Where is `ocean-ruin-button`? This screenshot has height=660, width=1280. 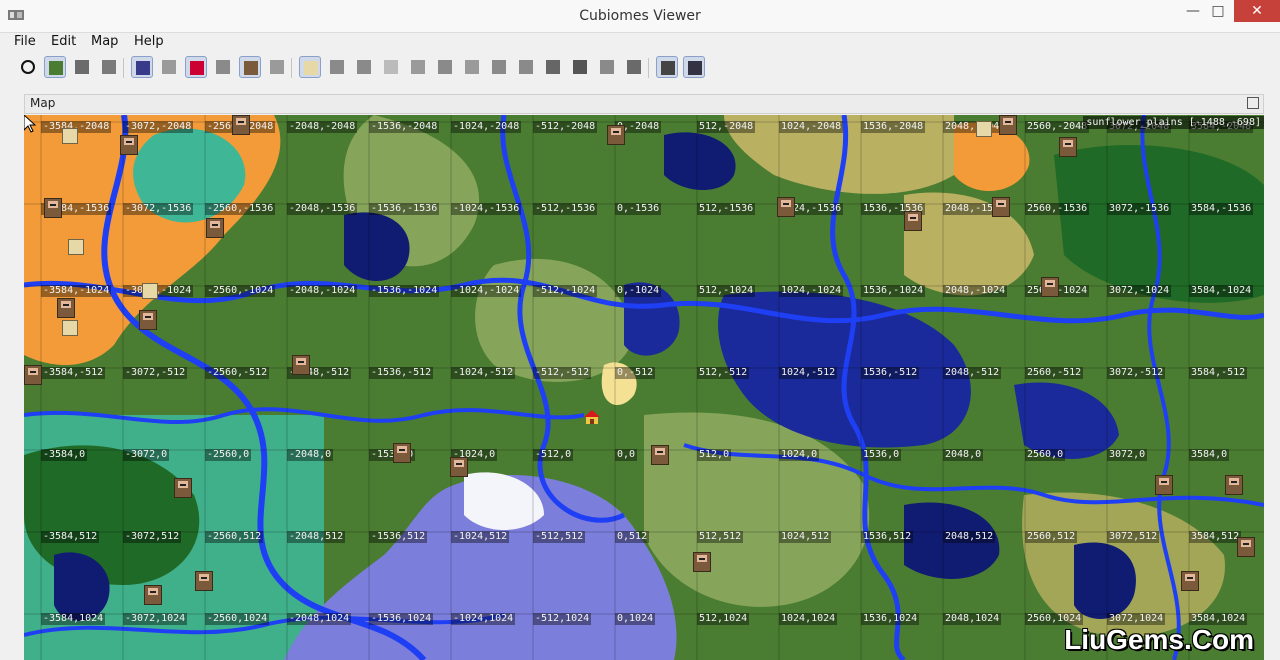
ocean-ruin-button is located at coordinates (472, 67).